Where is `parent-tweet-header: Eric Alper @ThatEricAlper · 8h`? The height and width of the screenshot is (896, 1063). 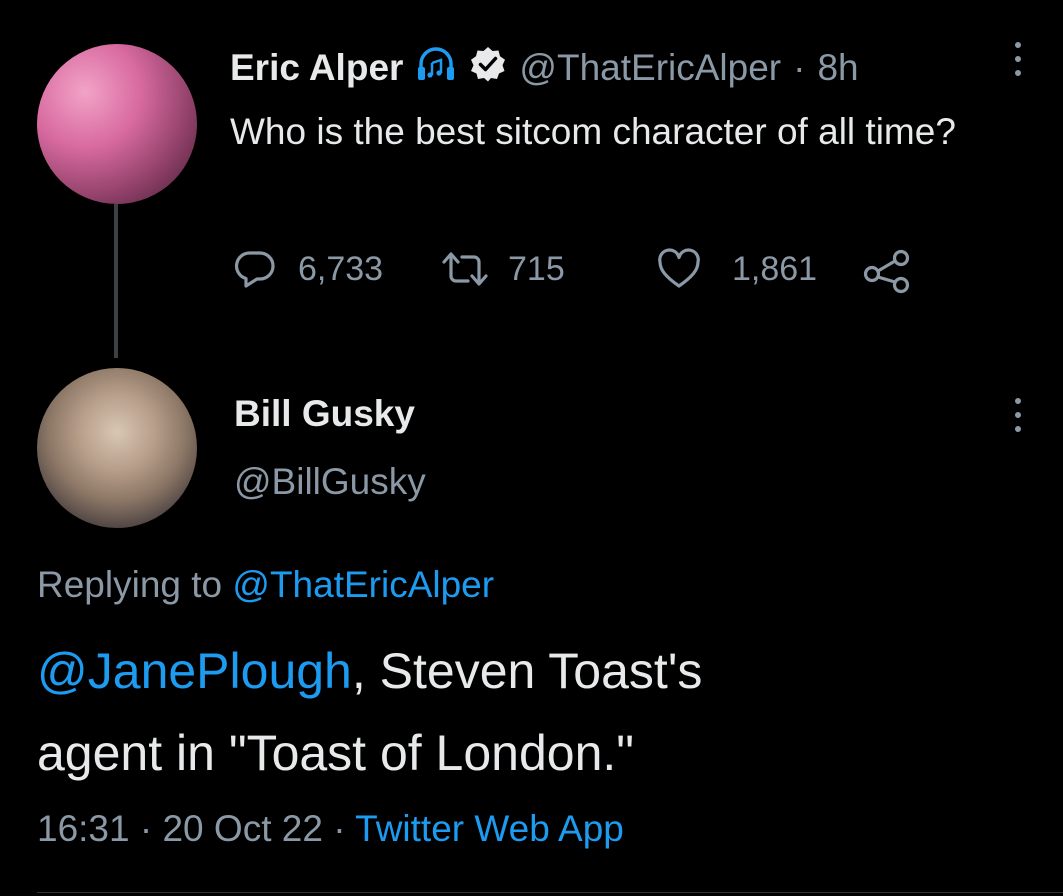 parent-tweet-header: Eric Alper @ThatEricAlper · 8h is located at coordinates (544, 68).